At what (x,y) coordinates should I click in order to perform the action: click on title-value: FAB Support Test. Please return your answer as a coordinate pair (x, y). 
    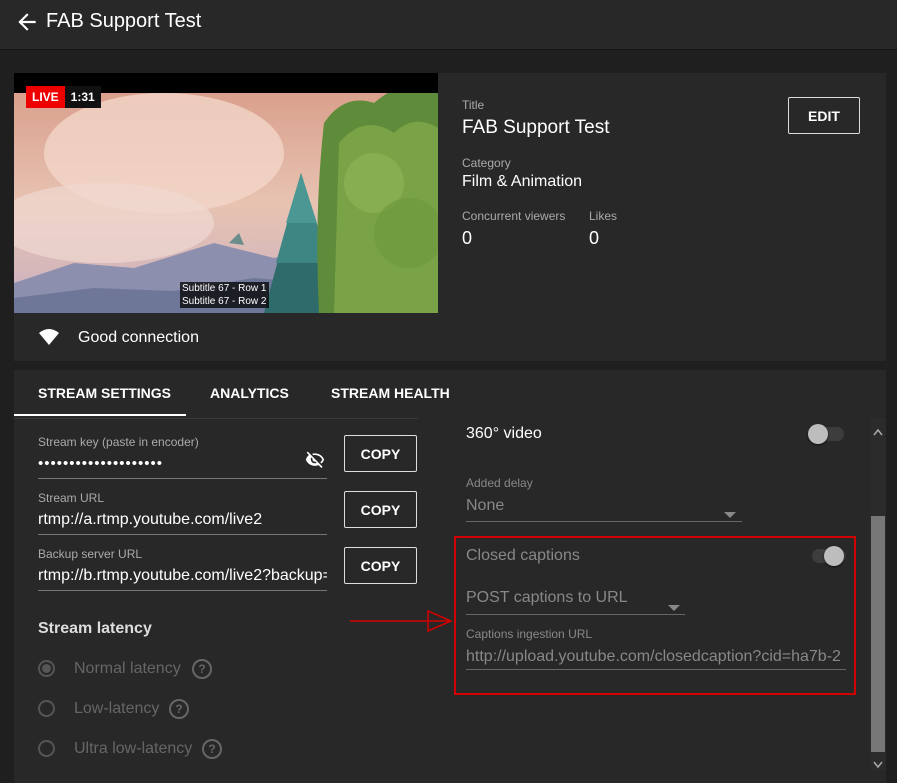
    Looking at the image, I should click on (536, 127).